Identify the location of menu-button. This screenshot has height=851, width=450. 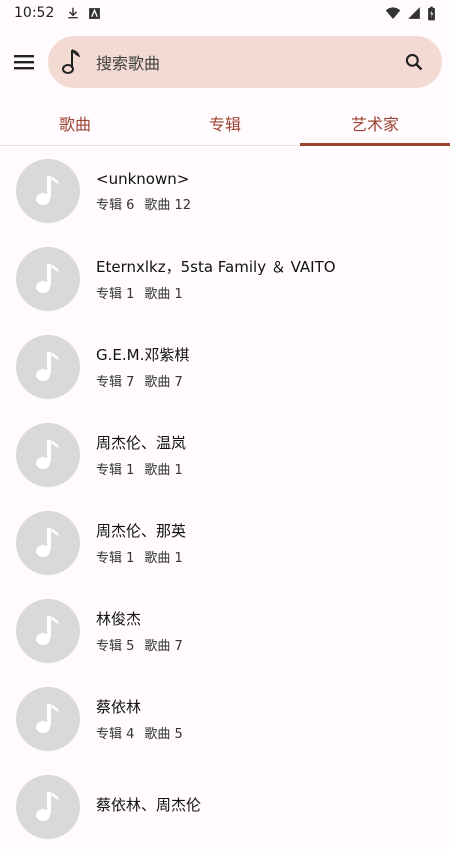
(24, 62).